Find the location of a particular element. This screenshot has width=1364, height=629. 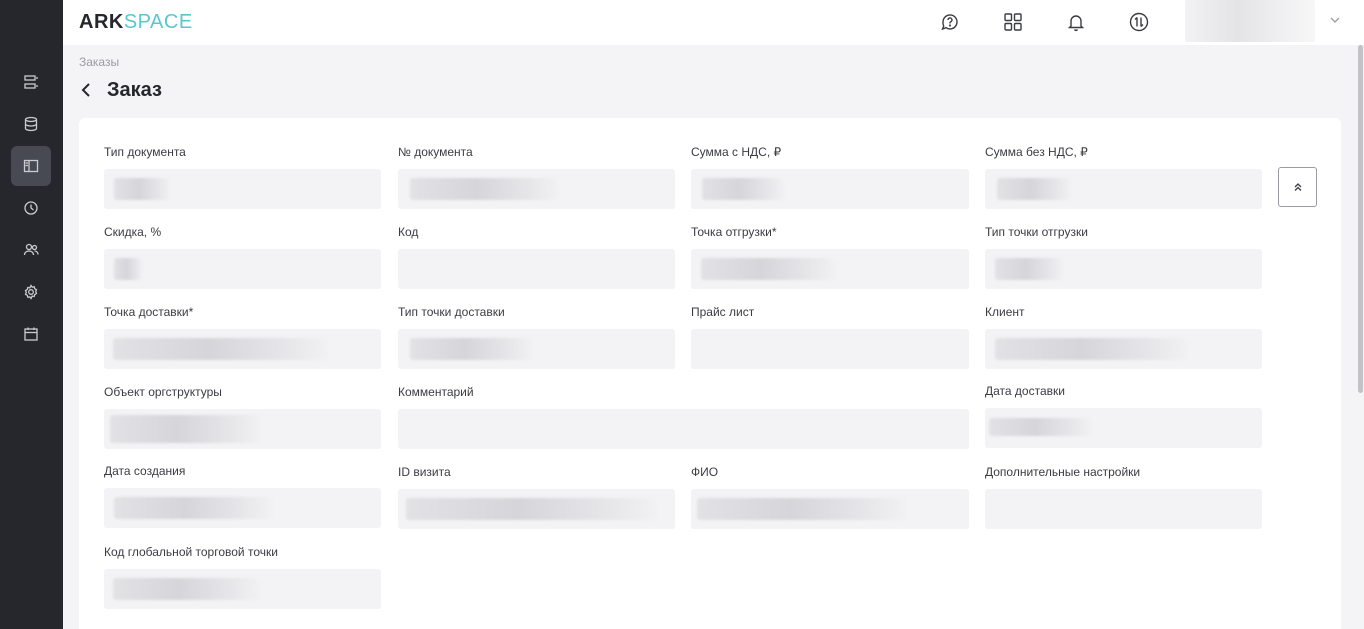

field-comment: Комментарий is located at coordinates (683, 416).